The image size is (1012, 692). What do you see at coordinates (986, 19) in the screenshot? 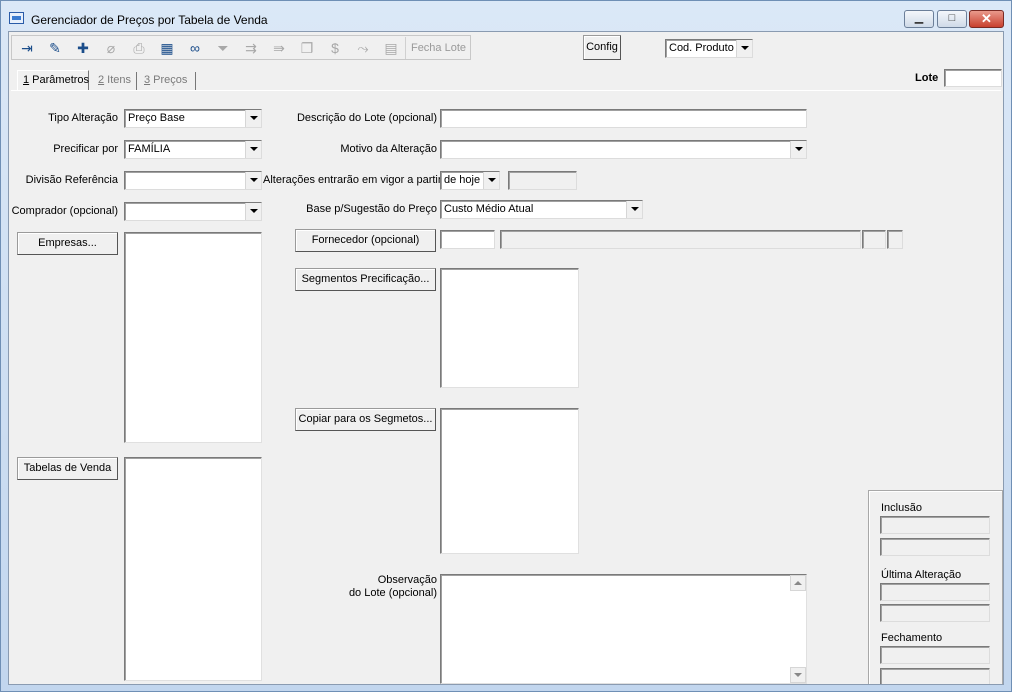
I see `close-button: ✕` at bounding box center [986, 19].